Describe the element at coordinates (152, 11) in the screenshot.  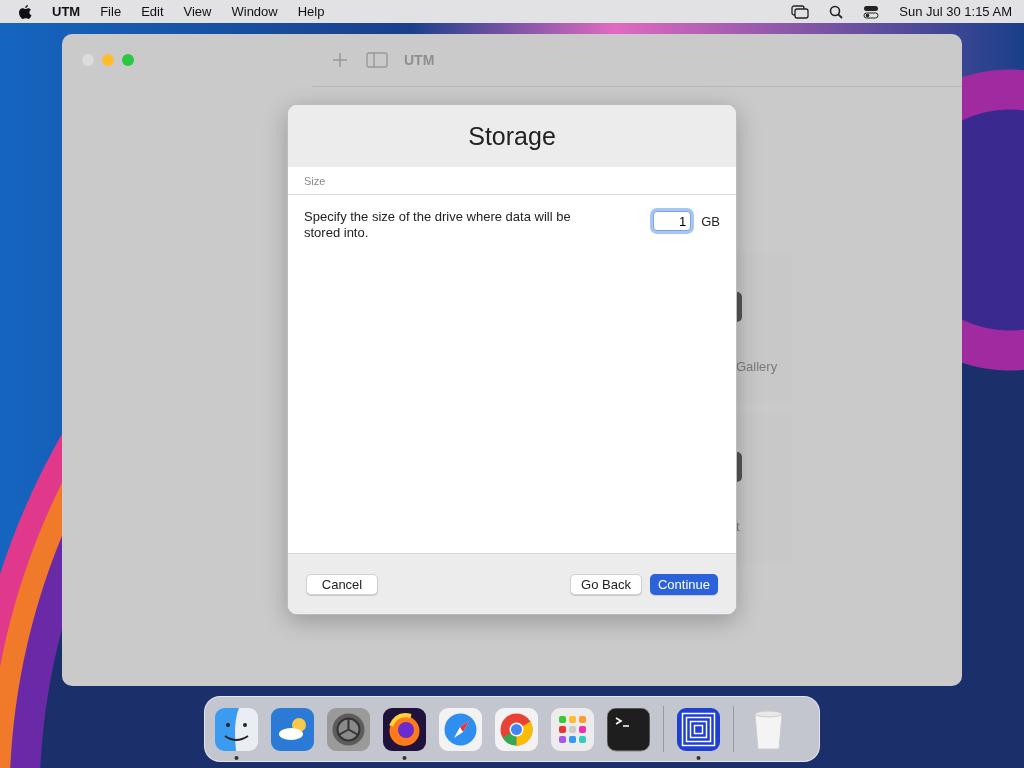
I see `menu-item: Edit` at that location.